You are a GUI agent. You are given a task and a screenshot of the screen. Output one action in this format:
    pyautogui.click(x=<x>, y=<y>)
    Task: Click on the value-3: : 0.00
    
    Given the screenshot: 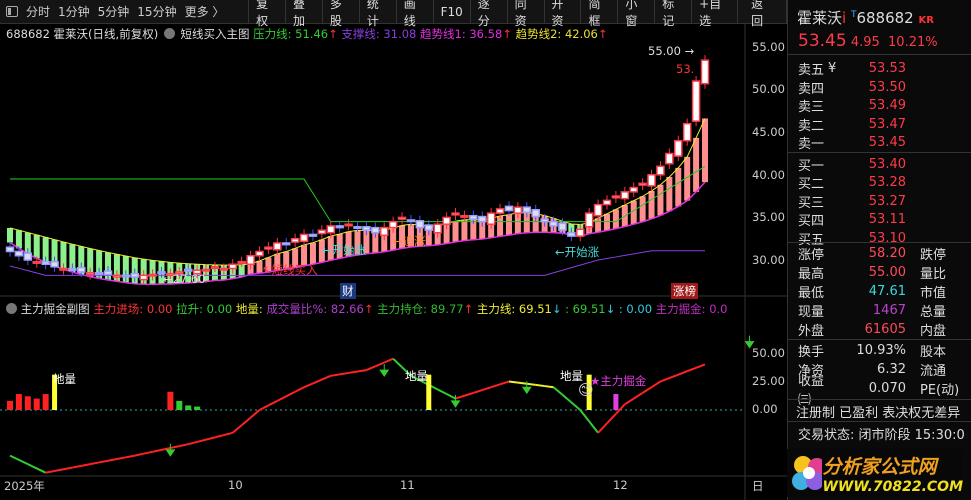 What is the action you would take?
    pyautogui.click(x=635, y=309)
    